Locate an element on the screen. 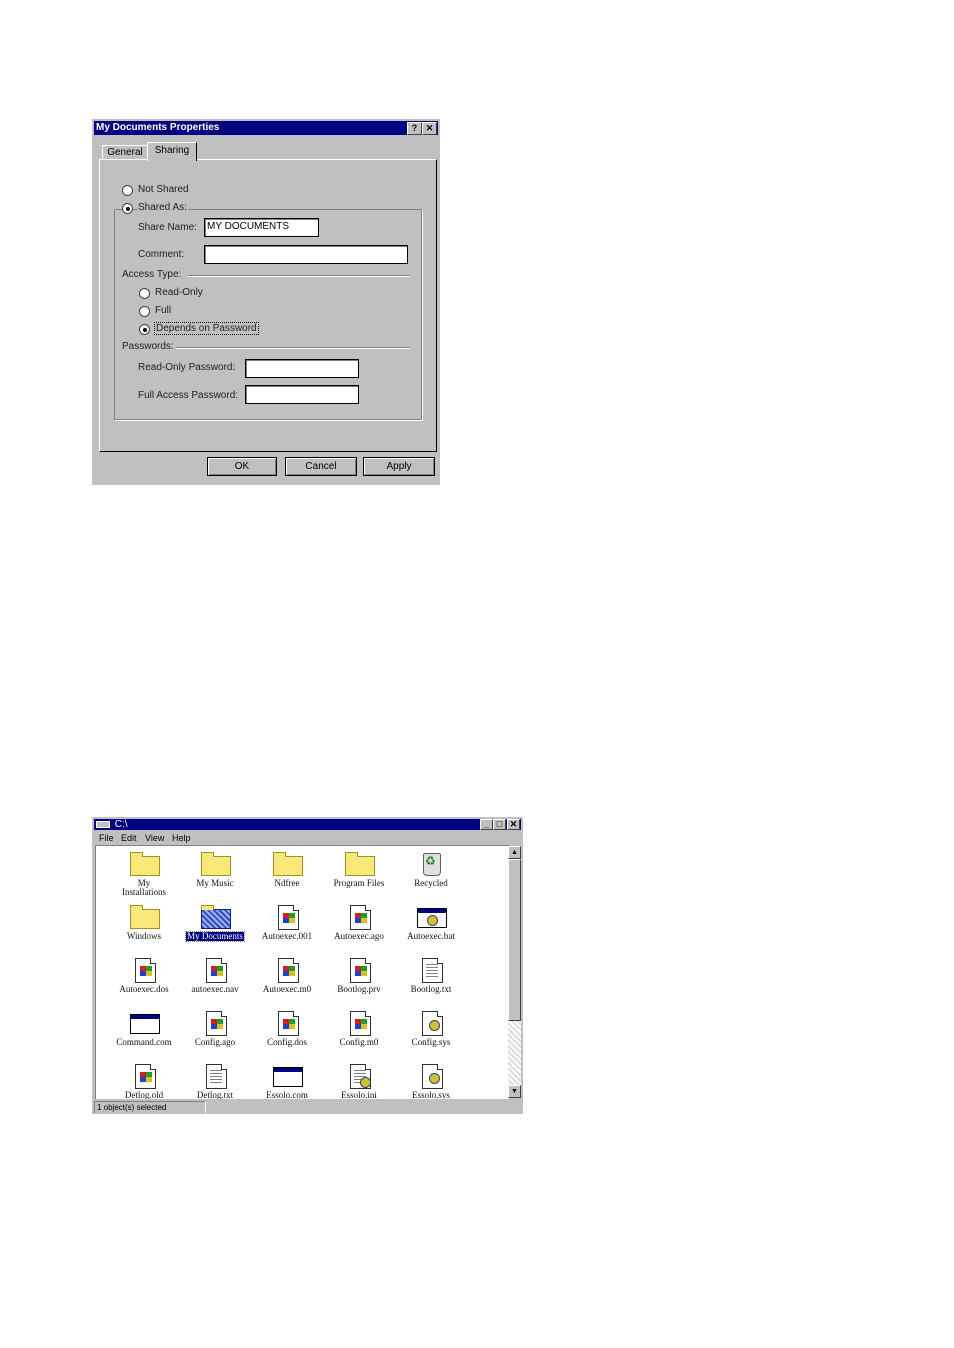 Image resolution: width=954 pixels, height=1348 pixels. file-item: Essolo.ini is located at coordinates (359, 1081).